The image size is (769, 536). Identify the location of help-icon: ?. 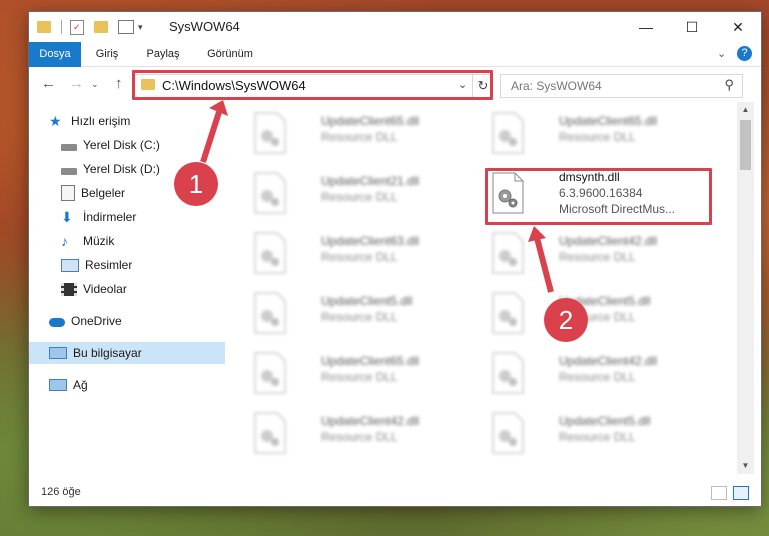
(744, 53).